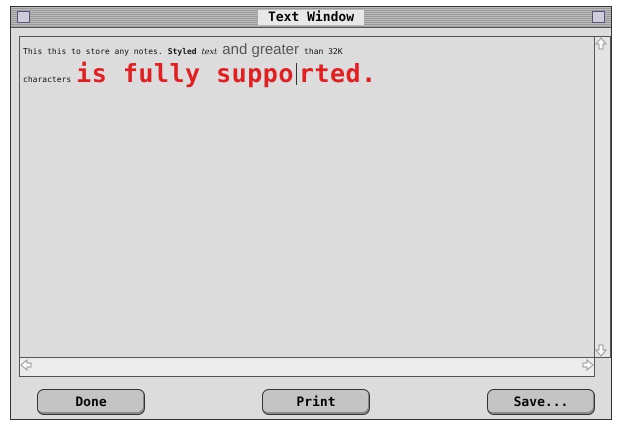  What do you see at coordinates (91, 402) in the screenshot?
I see `dialog-button: Done` at bounding box center [91, 402].